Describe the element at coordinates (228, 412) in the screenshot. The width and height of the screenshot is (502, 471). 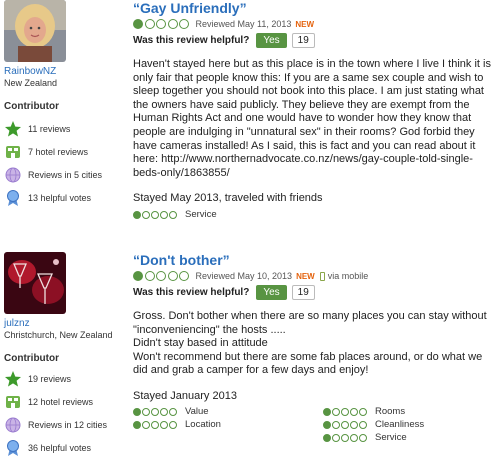
I see `subrating-value: Value` at that location.